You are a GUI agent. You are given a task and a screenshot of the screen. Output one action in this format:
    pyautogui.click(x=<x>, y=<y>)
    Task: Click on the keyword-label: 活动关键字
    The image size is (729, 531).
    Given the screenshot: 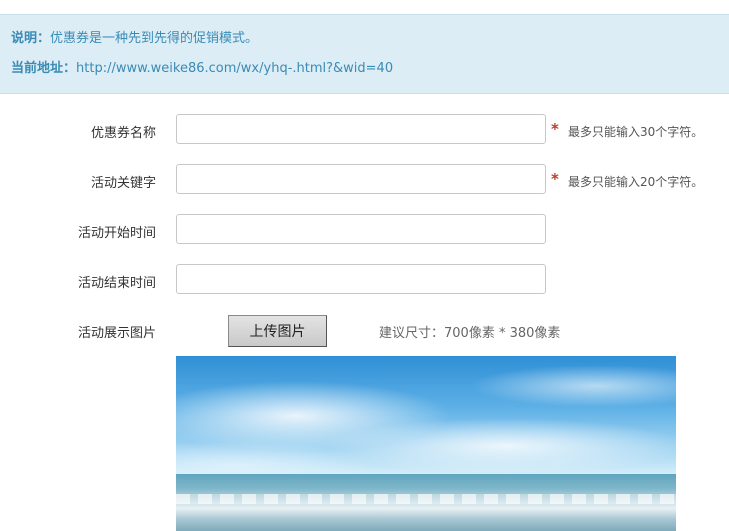 What is the action you would take?
    pyautogui.click(x=123, y=183)
    